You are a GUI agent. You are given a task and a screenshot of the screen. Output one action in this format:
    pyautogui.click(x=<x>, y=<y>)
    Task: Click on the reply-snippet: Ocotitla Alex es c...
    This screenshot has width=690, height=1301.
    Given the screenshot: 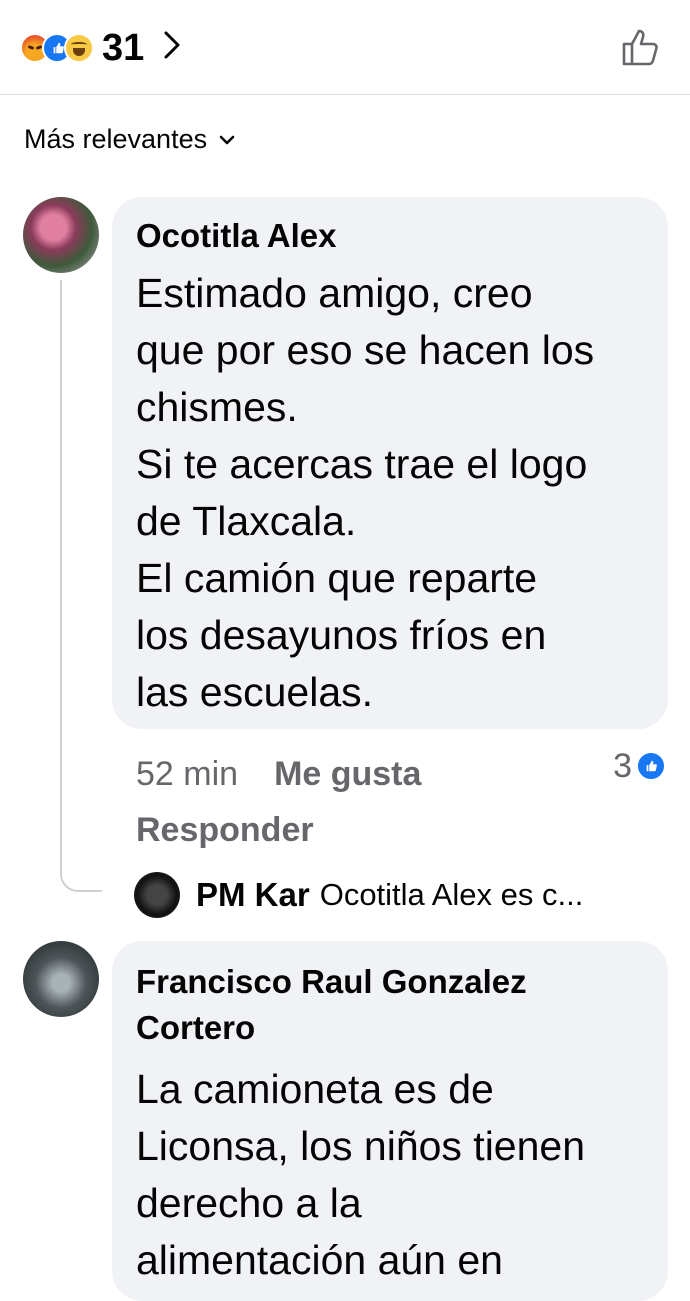 What is the action you would take?
    pyautogui.click(x=451, y=894)
    